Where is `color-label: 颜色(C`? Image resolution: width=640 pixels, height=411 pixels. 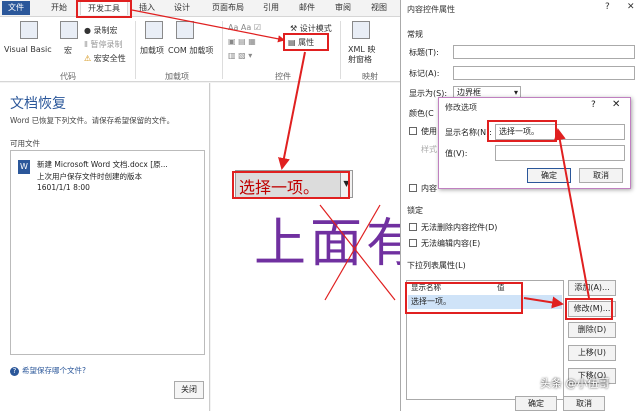
color-label: 颜色(C is located at coordinates (421, 113).